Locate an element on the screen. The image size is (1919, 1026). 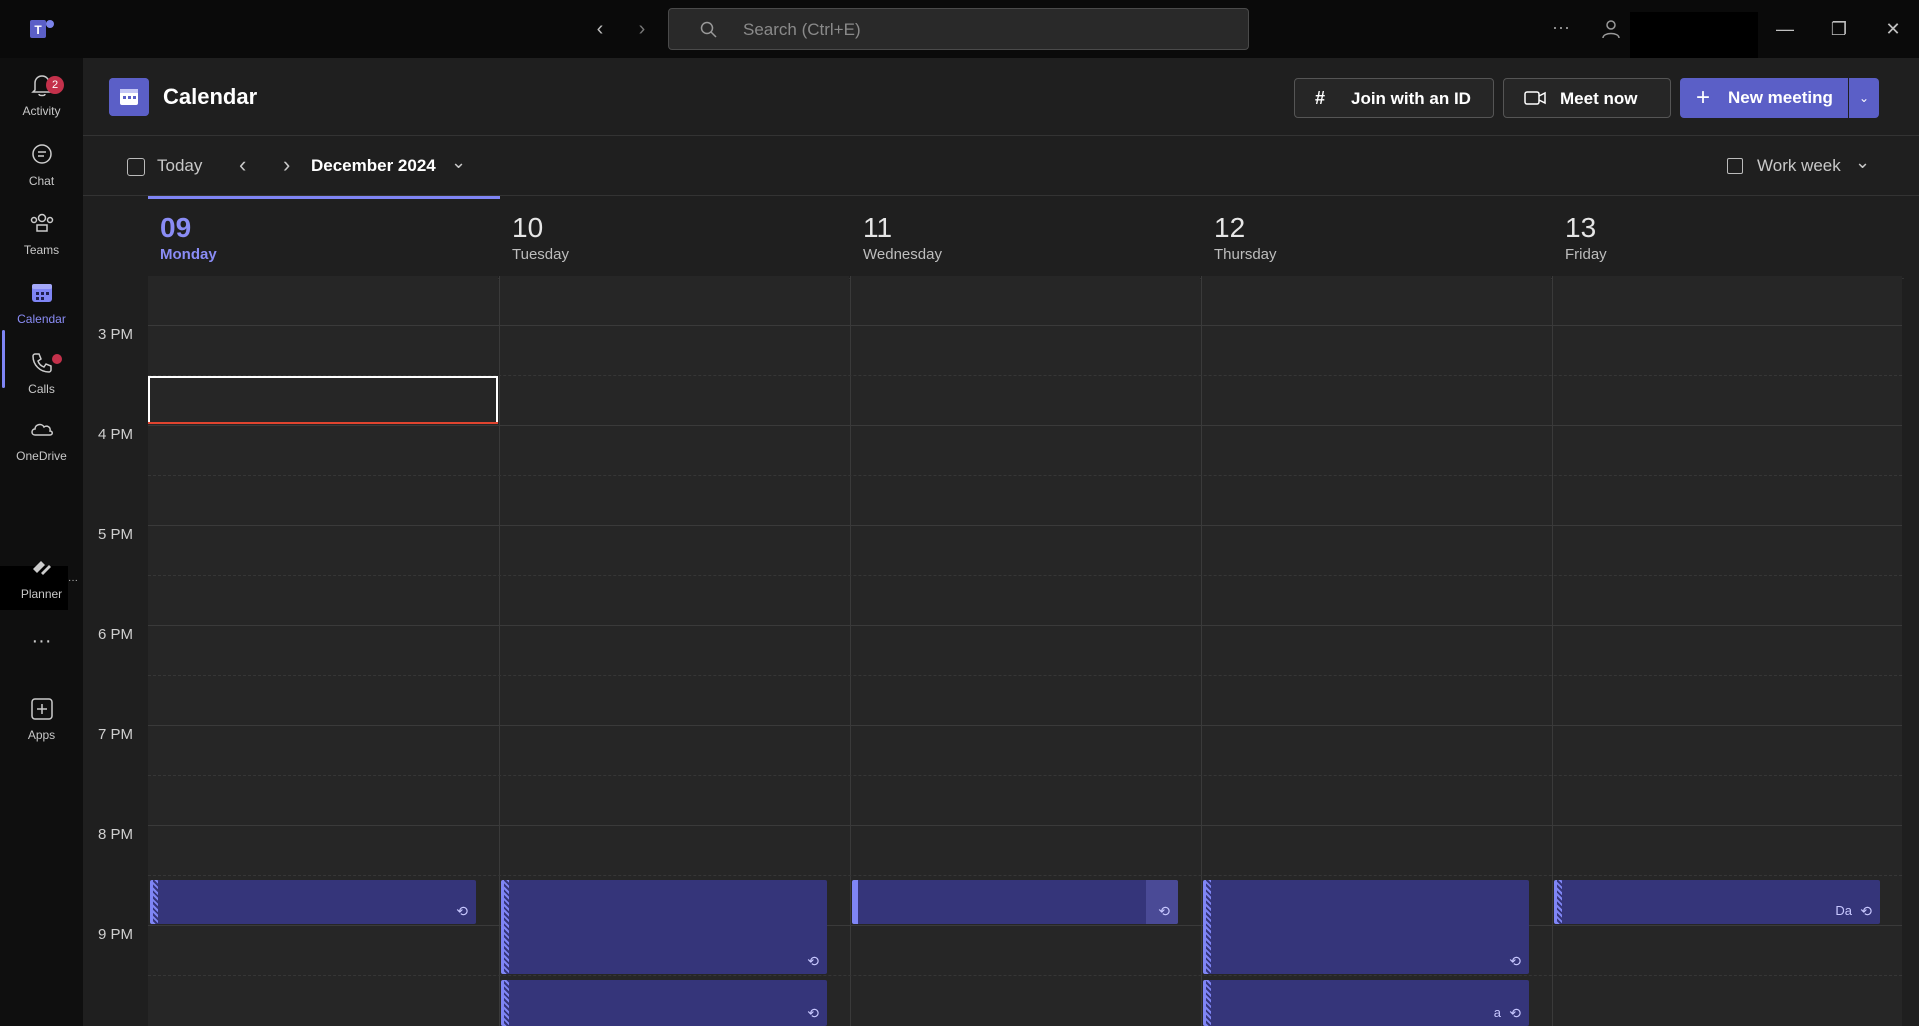
day-number: 11 is located at coordinates (878, 227).